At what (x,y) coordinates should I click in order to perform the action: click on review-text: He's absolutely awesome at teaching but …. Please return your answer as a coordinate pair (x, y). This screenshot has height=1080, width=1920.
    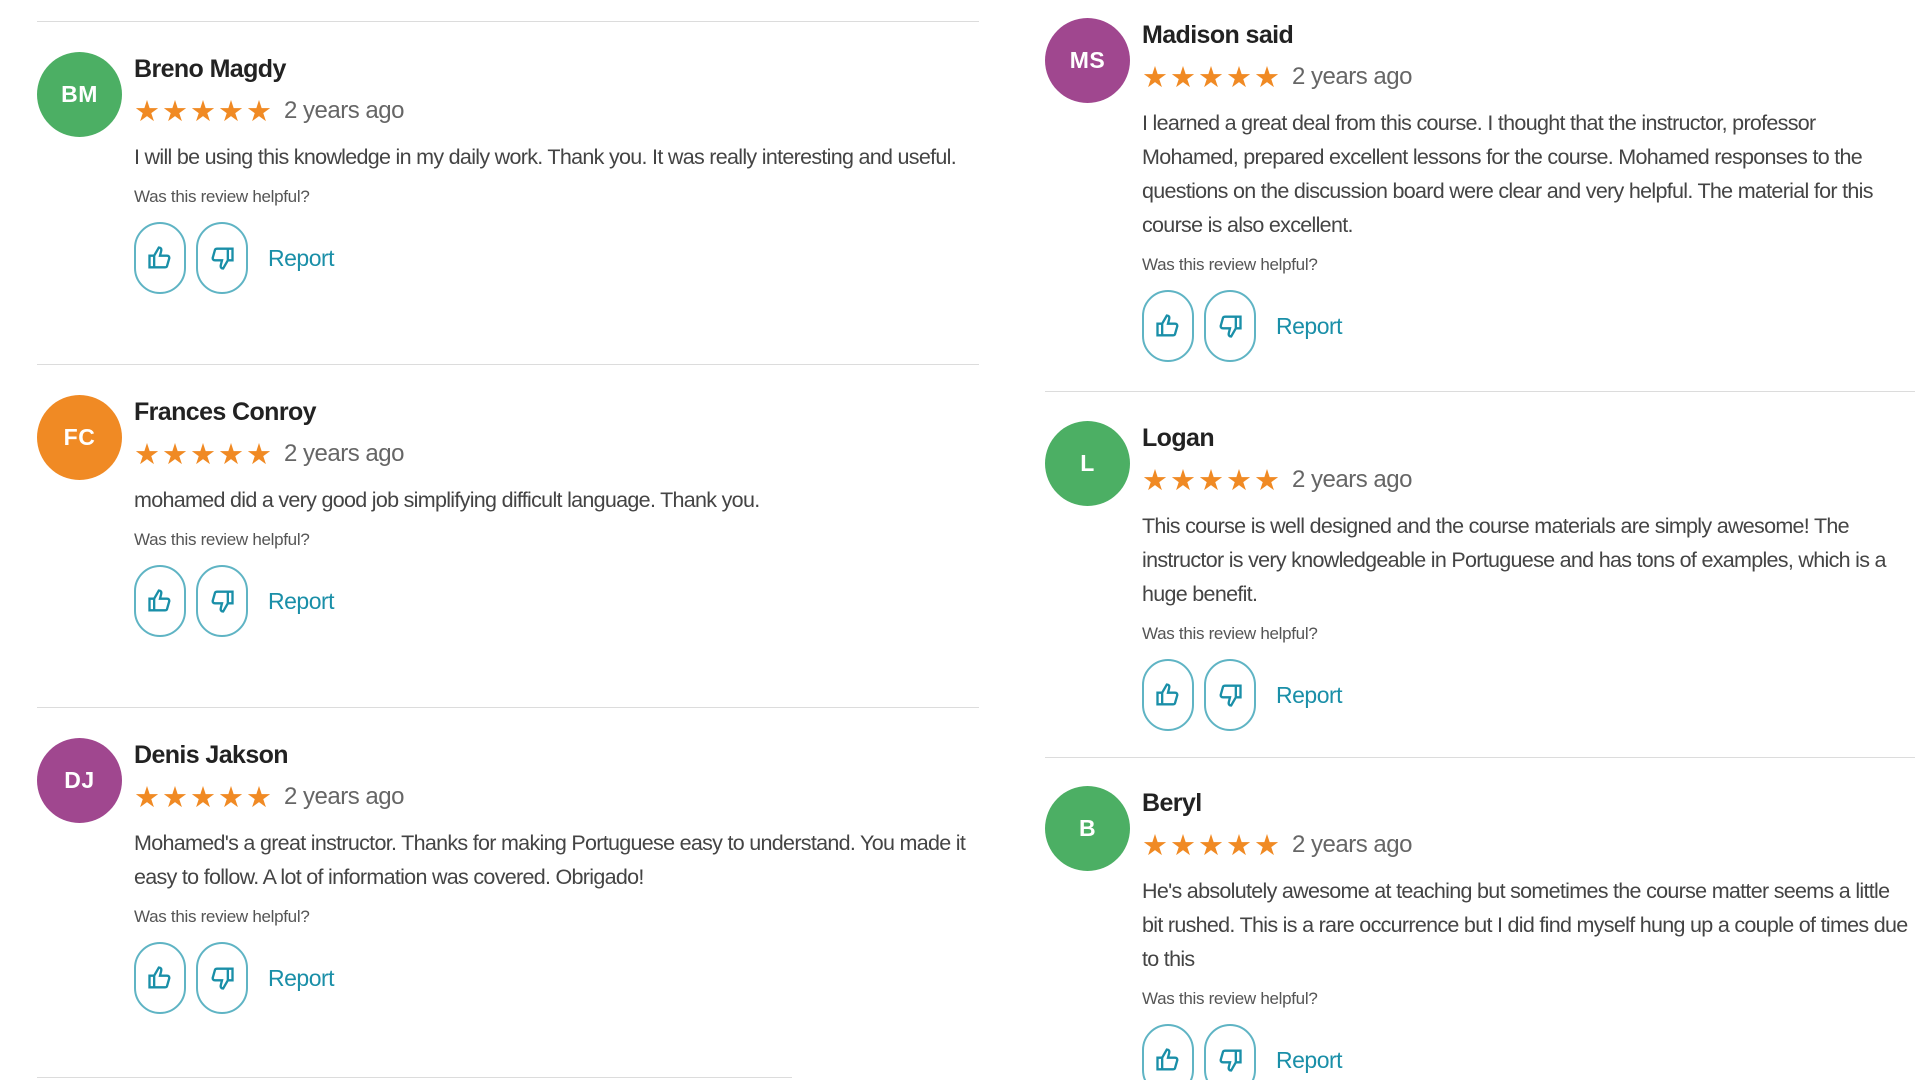
    Looking at the image, I should click on (1525, 925).